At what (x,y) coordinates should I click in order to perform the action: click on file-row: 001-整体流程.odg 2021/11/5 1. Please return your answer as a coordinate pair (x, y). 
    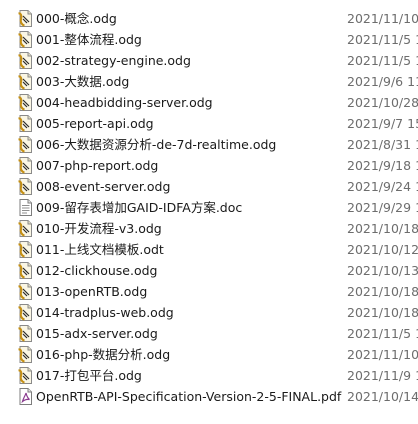
    Looking at the image, I should click on (209, 39).